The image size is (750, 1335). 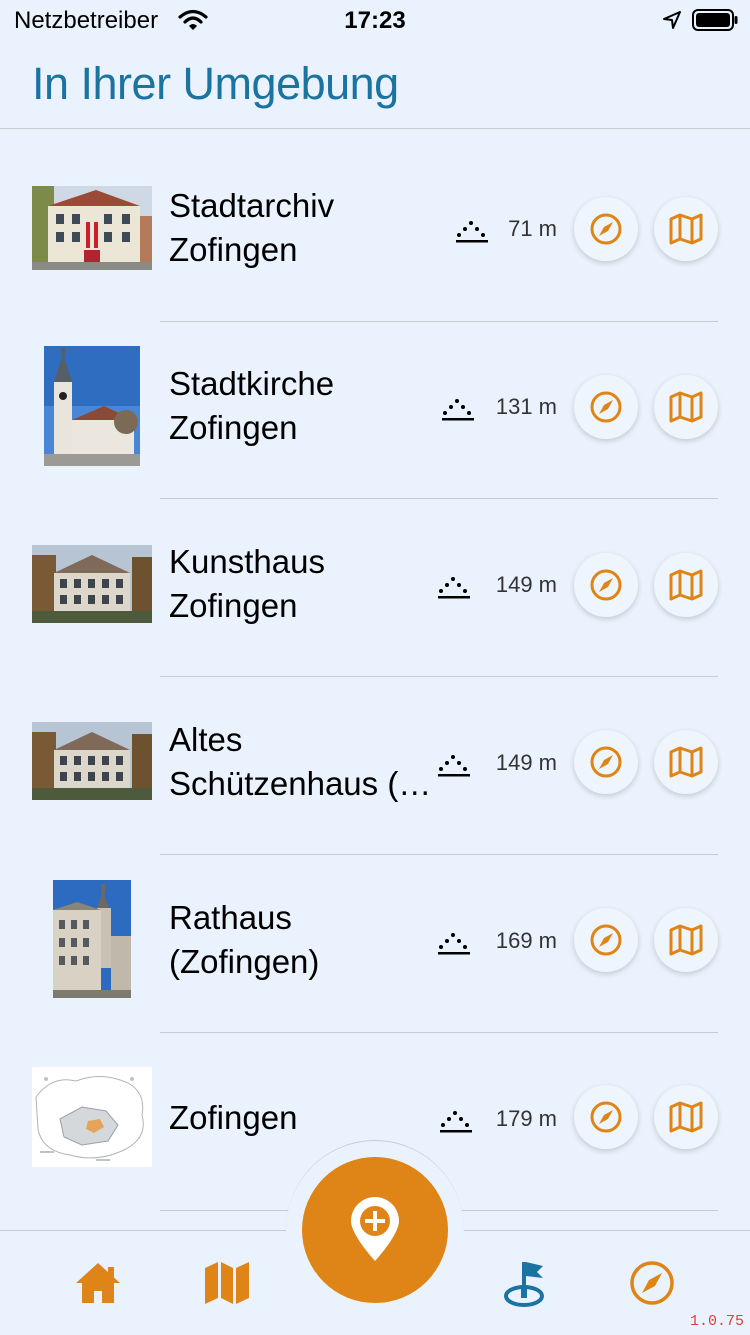 I want to click on place-row: Altes Schützenhaus (… 149 m, so click(x=375, y=764).